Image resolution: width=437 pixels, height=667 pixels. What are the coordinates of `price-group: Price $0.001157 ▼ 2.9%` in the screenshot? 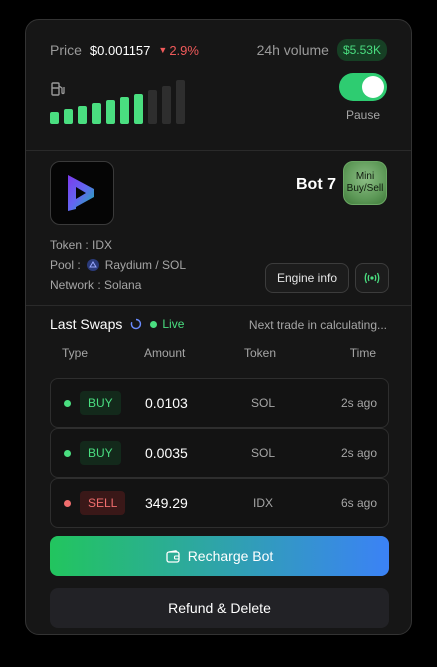 It's located at (124, 50).